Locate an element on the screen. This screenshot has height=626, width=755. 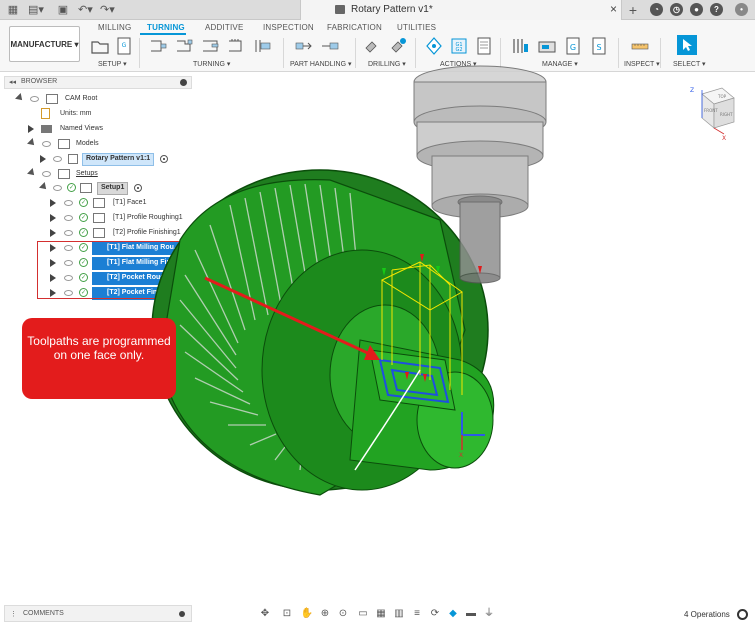
measure-icon is located at coordinates (640, 46).